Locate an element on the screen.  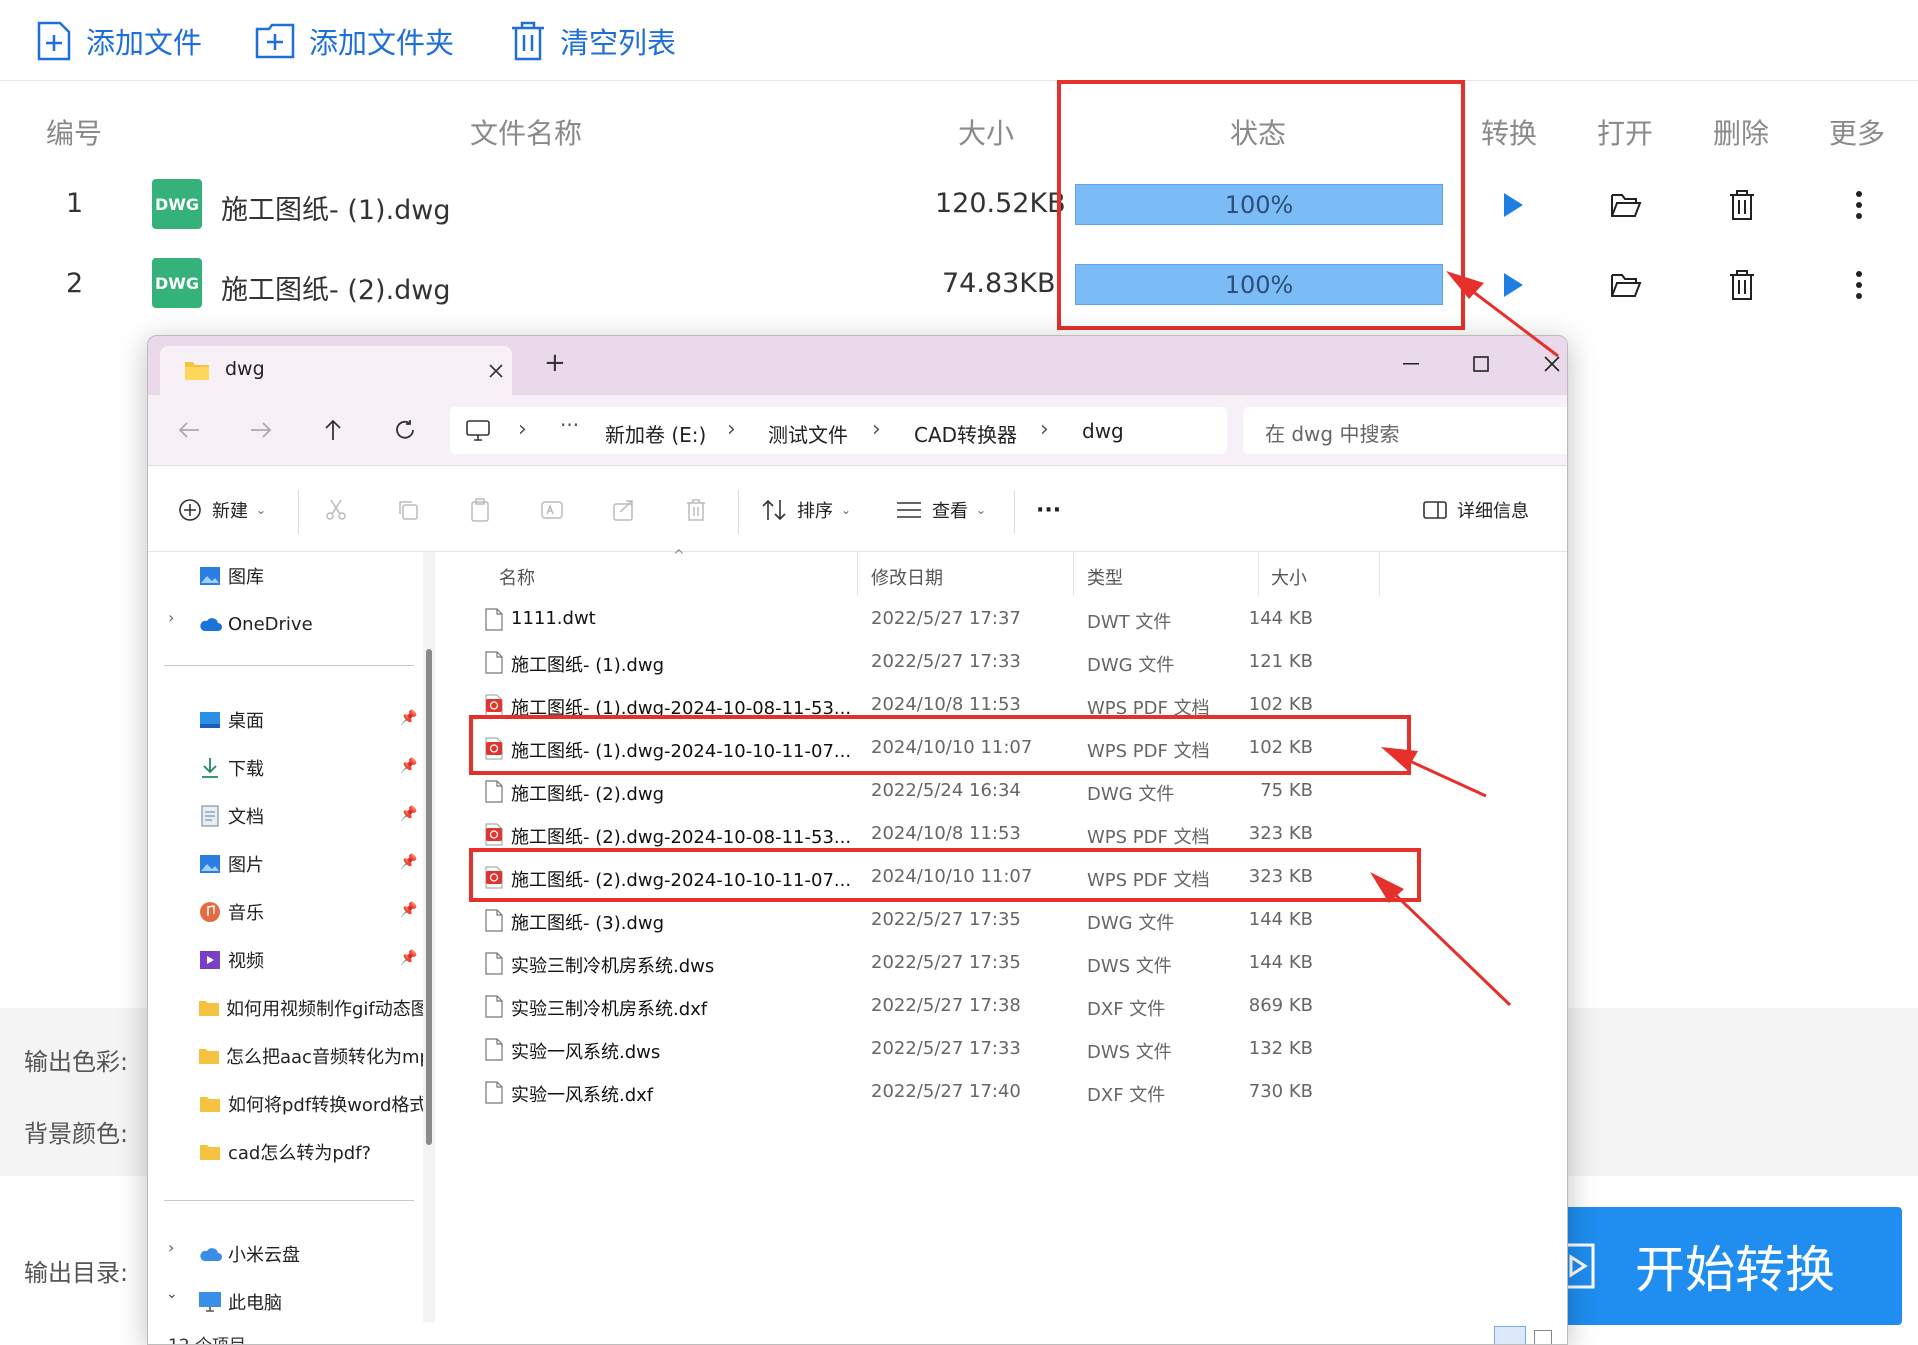
annotation-arrows is located at coordinates (1464, 639).